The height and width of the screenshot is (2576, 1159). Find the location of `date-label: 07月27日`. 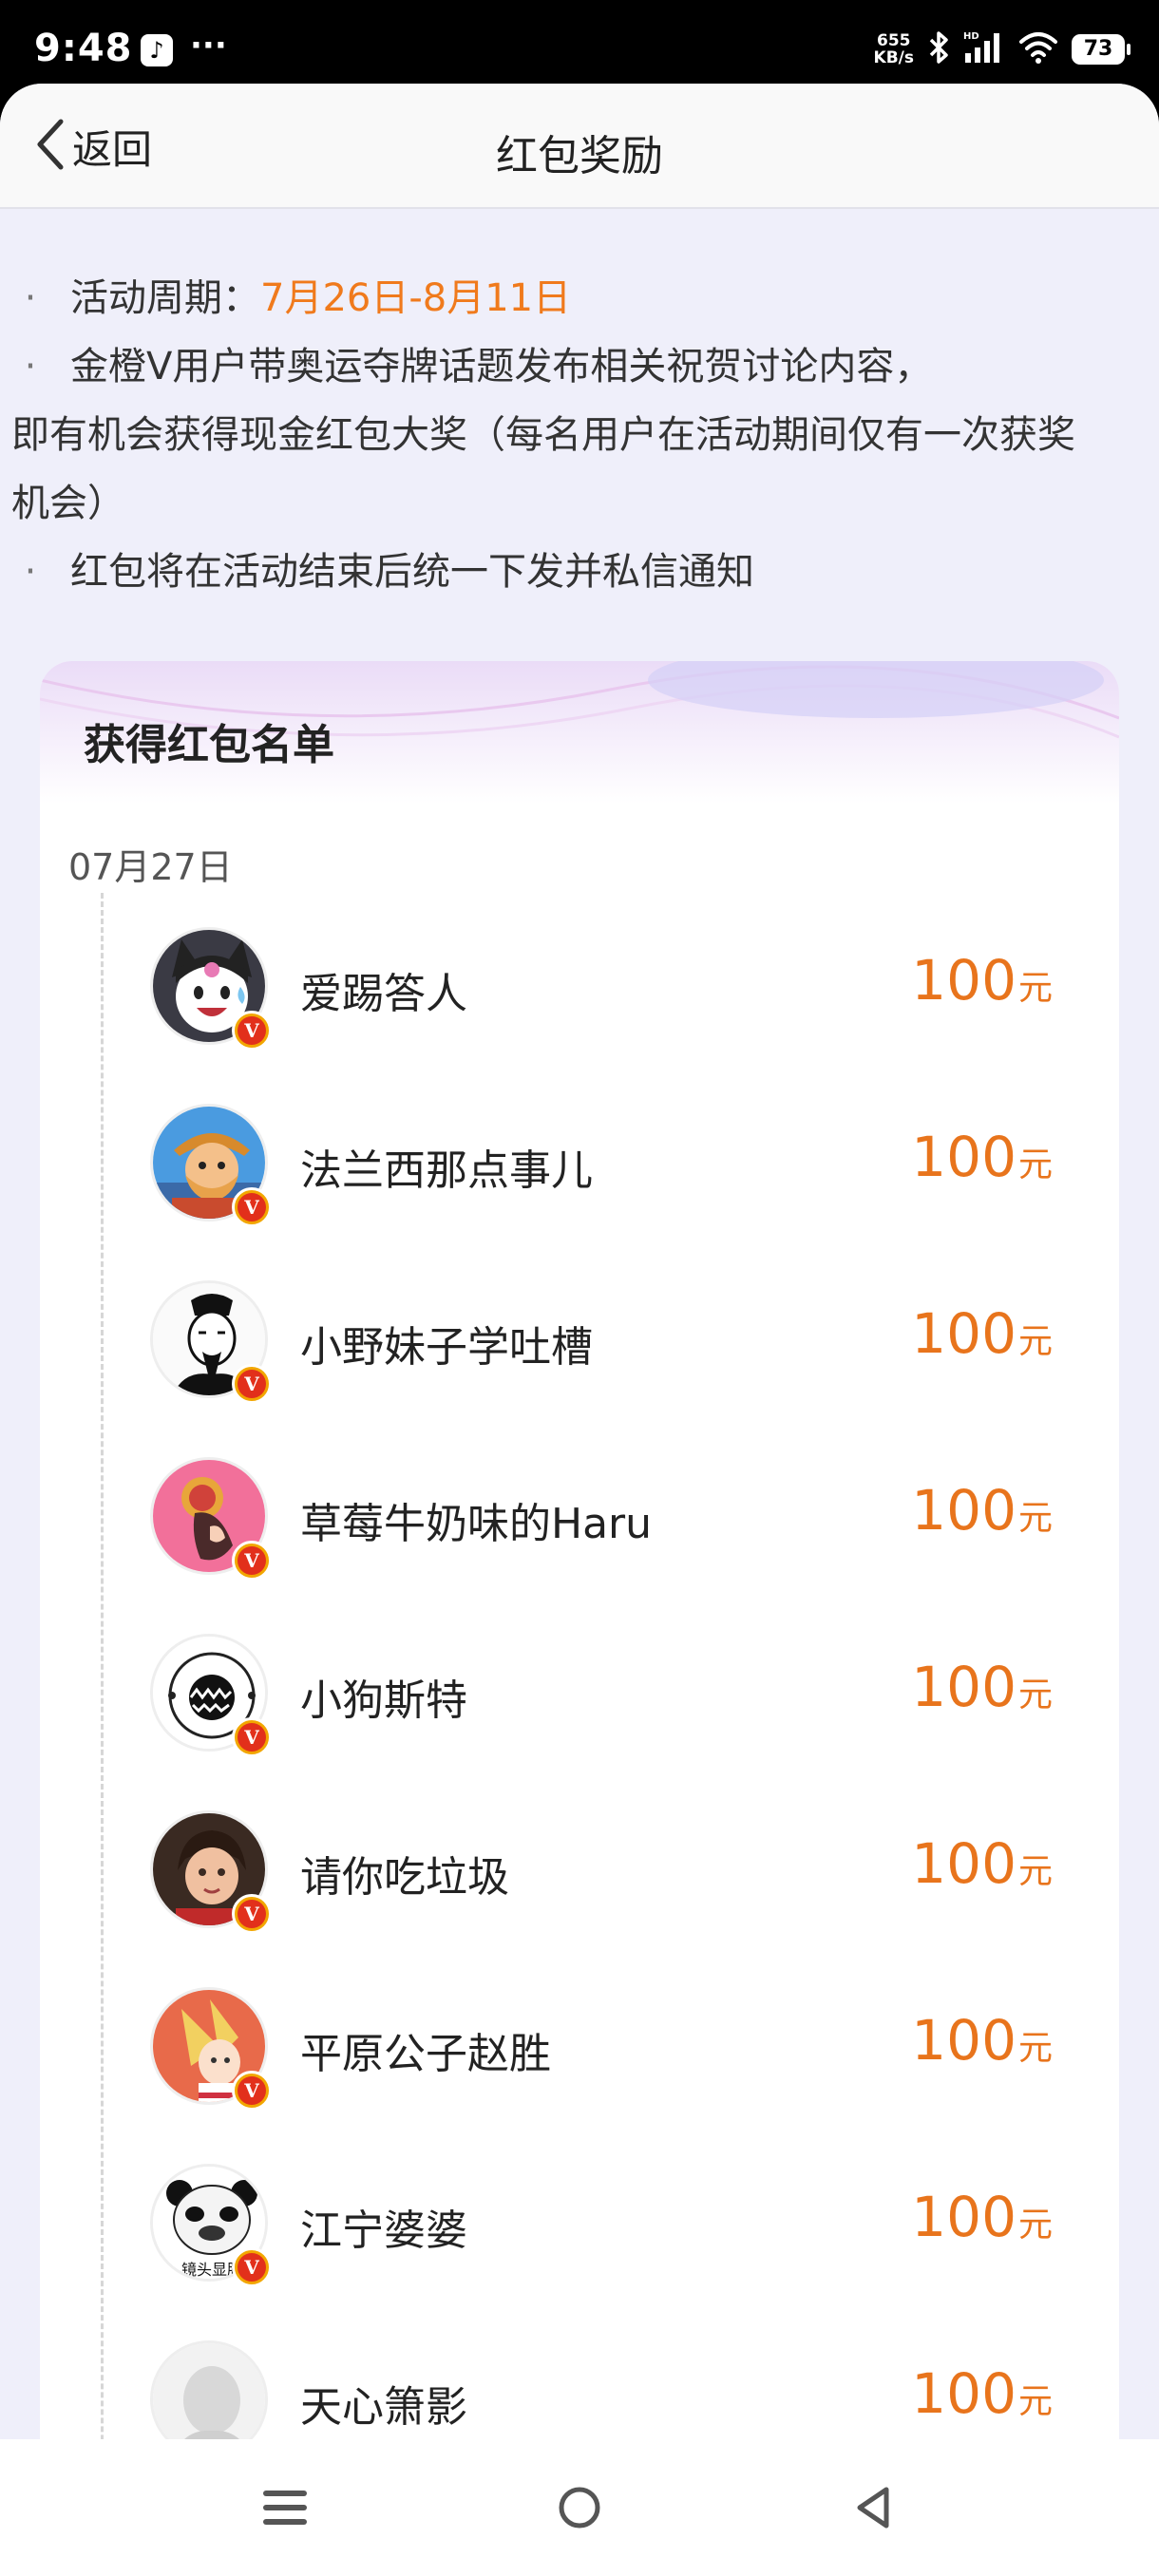

date-label: 07月27日 is located at coordinates (150, 867).